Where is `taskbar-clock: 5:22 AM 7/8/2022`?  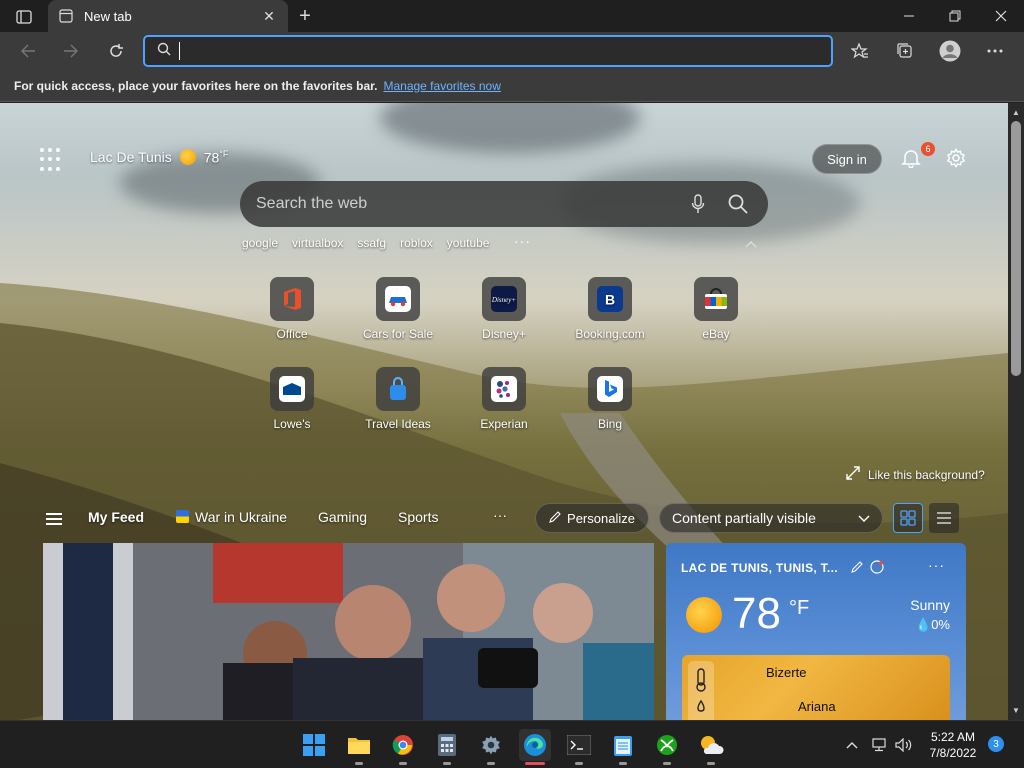
taskbar-clock: 5:22 AM 7/8/2022 is located at coordinates (953, 745).